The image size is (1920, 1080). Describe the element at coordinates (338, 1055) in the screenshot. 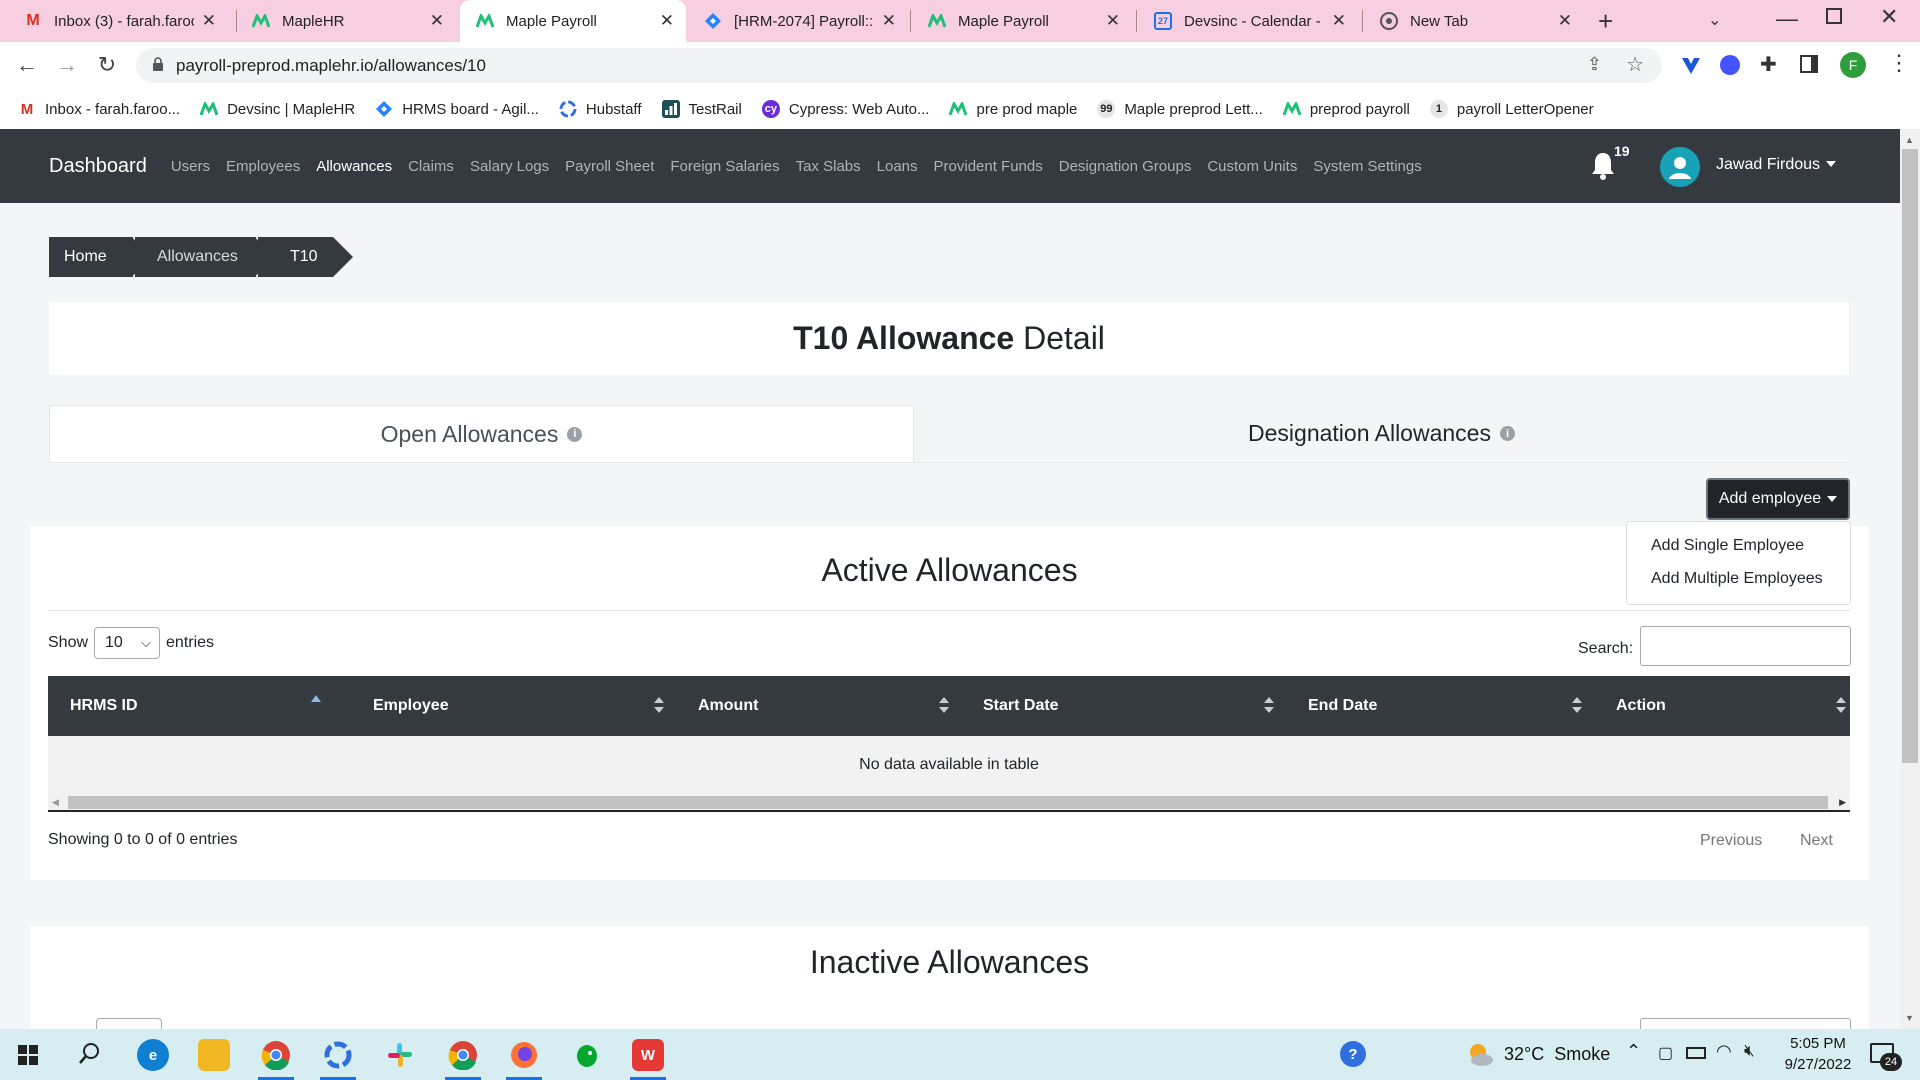

I see `hubstaff-taskbar-icon` at that location.